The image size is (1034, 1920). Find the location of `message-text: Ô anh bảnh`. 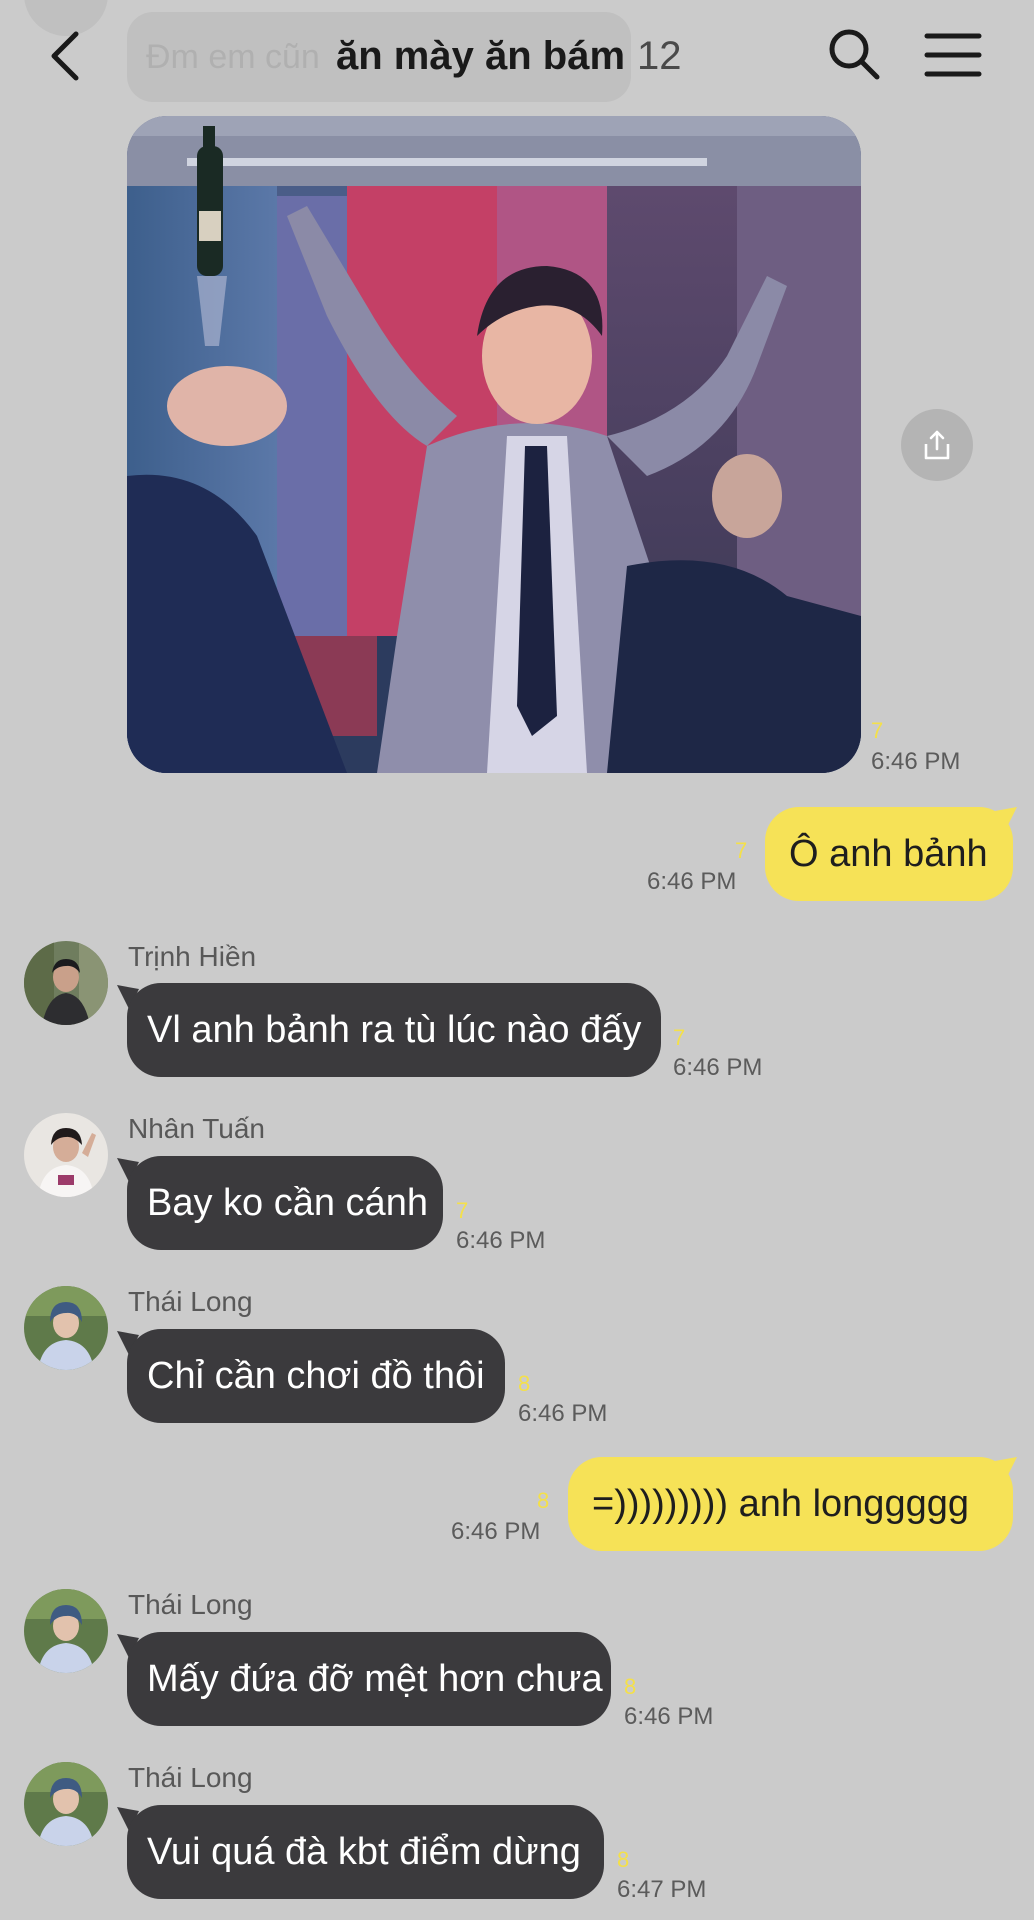

message-text: Ô anh bảnh is located at coordinates (888, 853).